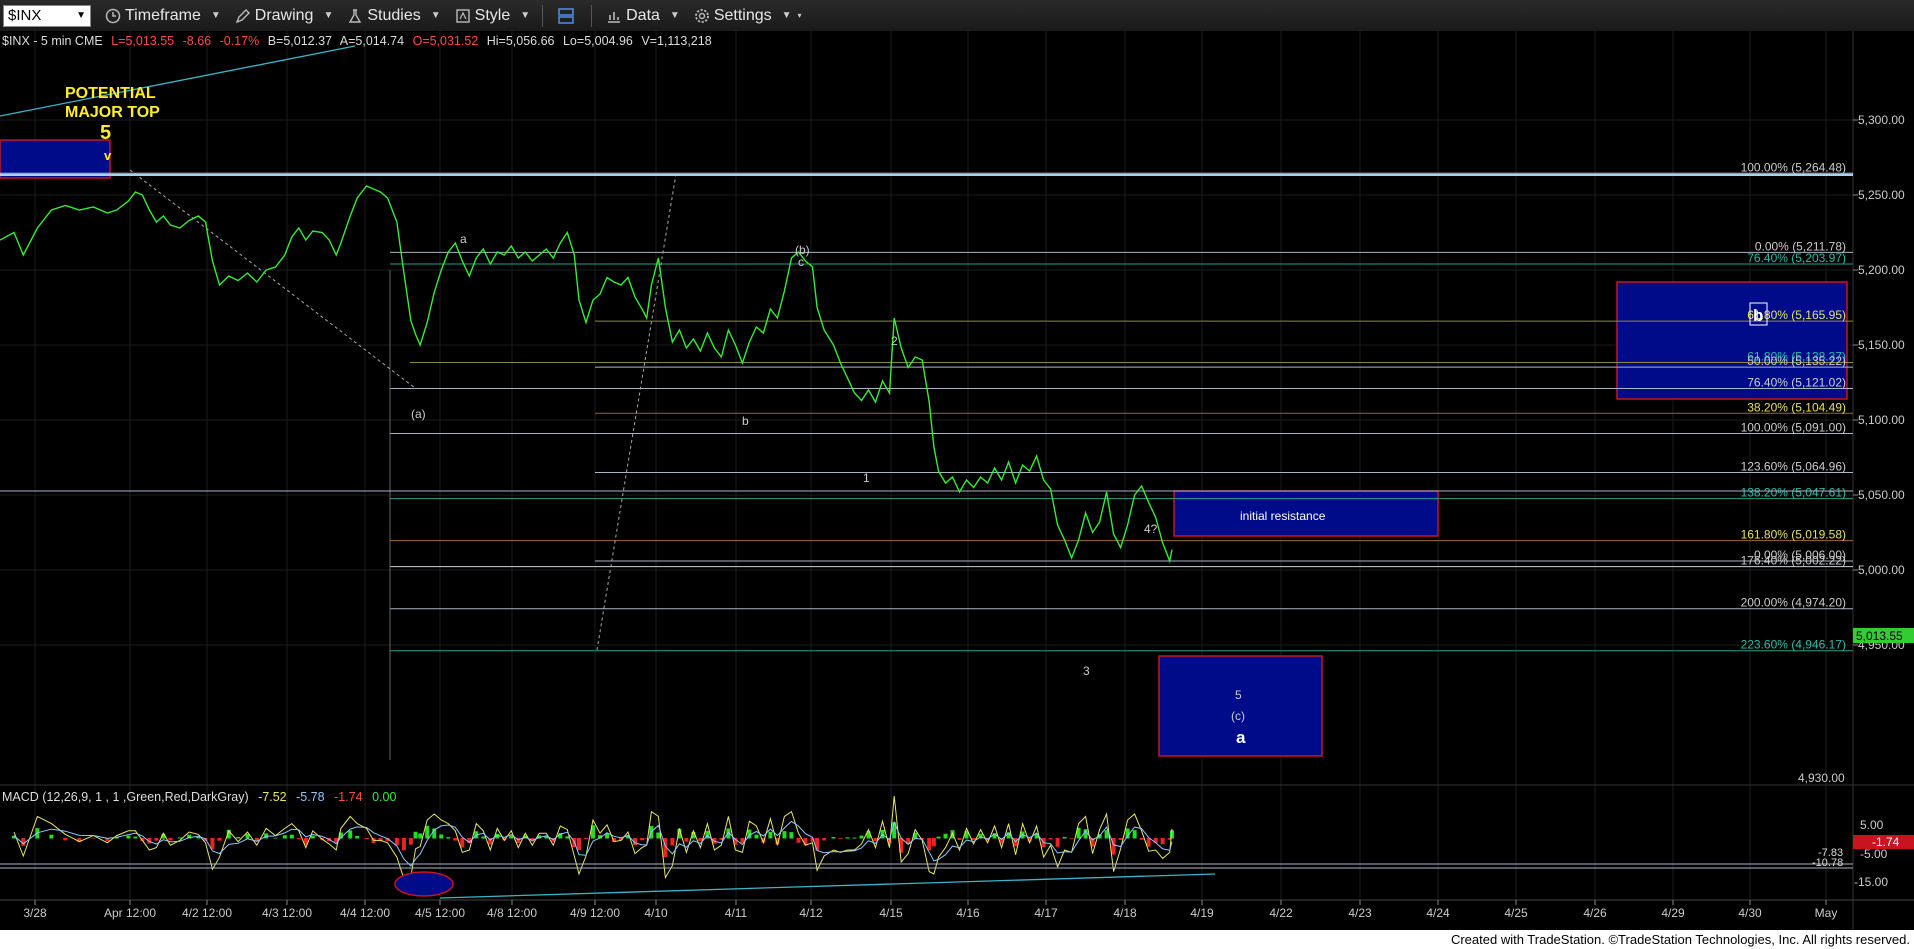  I want to click on settings-button: Settings ▼ ▾, so click(748, 16).